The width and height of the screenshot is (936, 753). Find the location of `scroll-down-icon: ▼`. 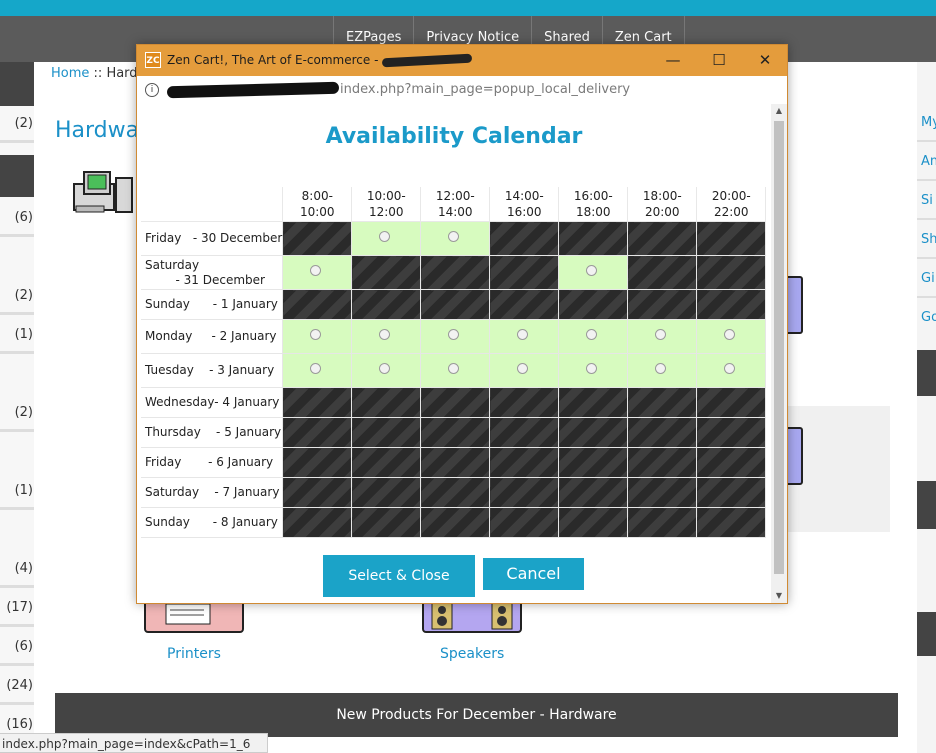

scroll-down-icon: ▼ is located at coordinates (779, 596).